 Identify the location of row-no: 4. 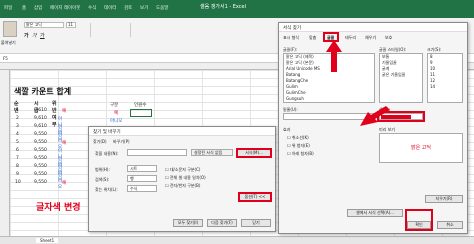
(17, 134).